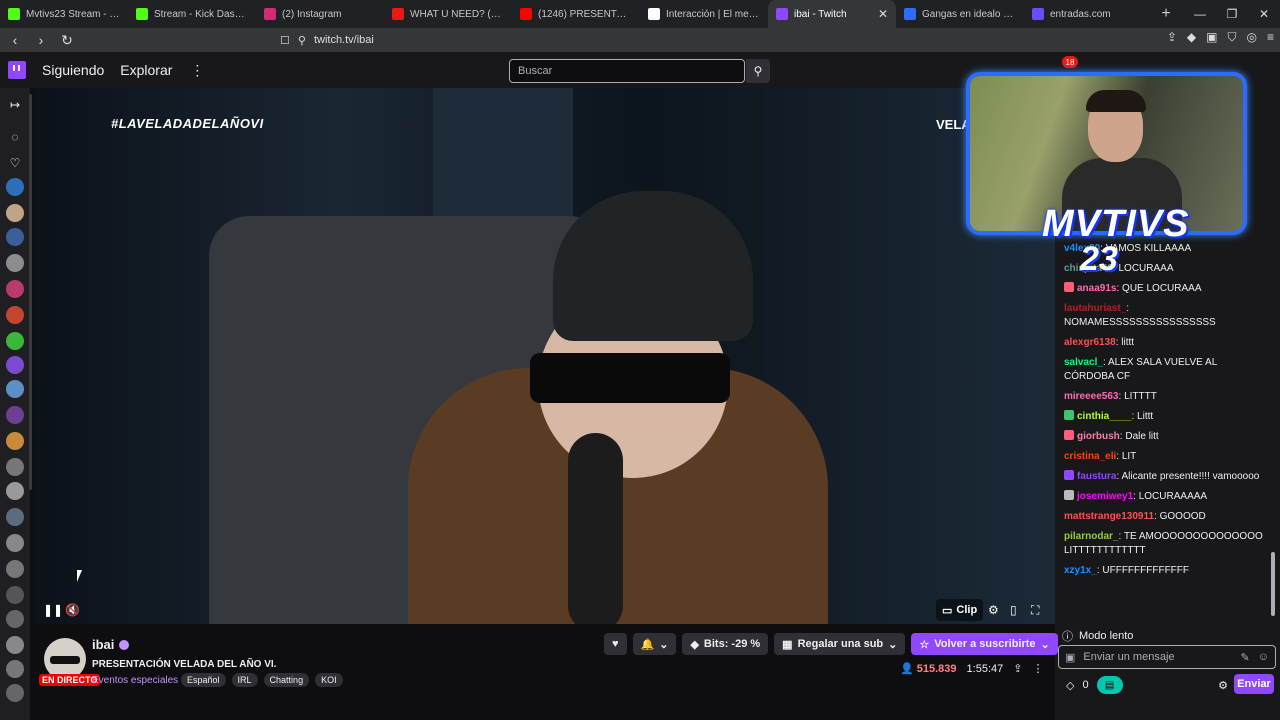 Image resolution: width=1280 pixels, height=720 pixels. I want to click on mic-off-icon: ✎, so click(1245, 657).